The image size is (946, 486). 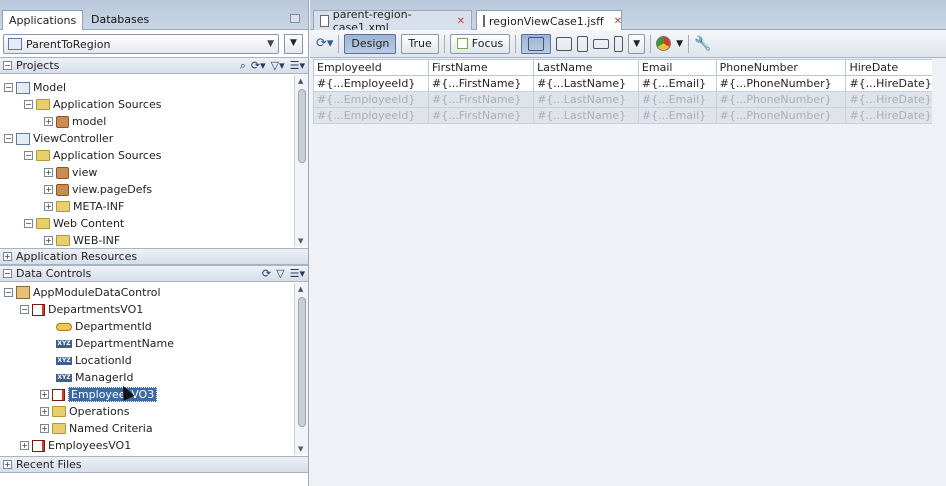 What do you see at coordinates (278, 65) in the screenshot?
I see `filter-icon: ▽▾` at bounding box center [278, 65].